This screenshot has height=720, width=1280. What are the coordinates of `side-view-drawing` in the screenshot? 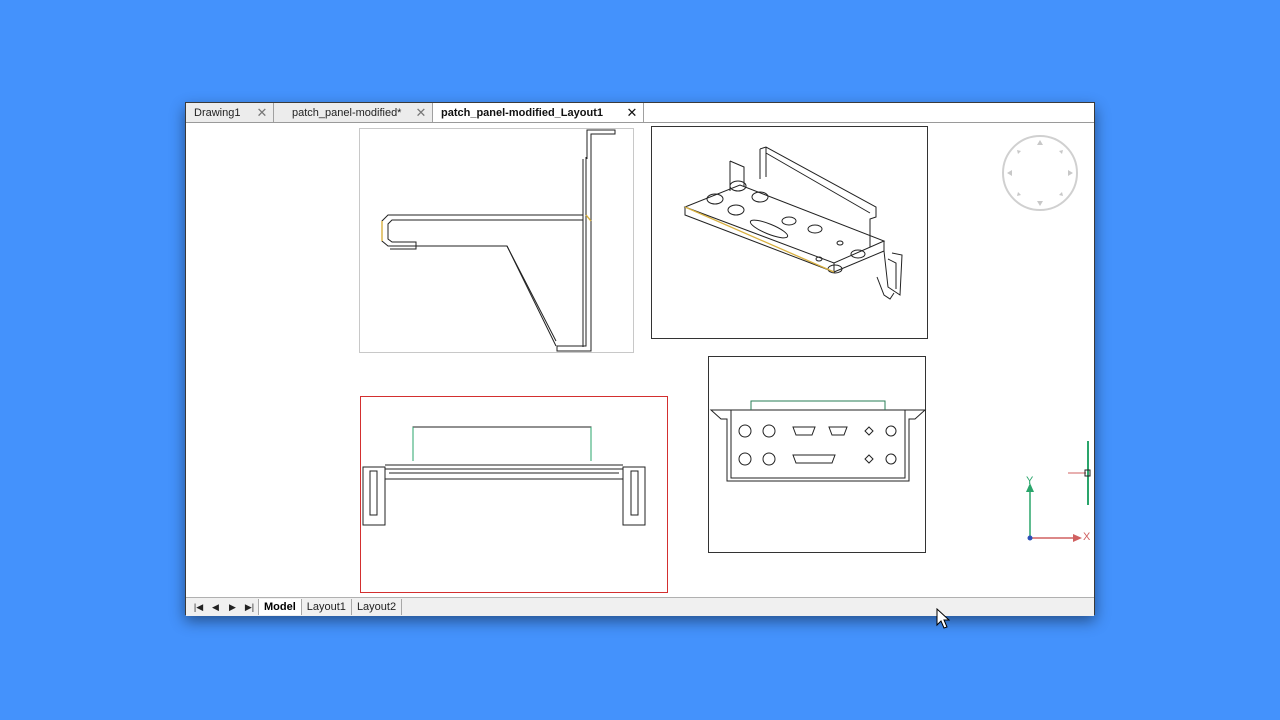 It's located at (498, 240).